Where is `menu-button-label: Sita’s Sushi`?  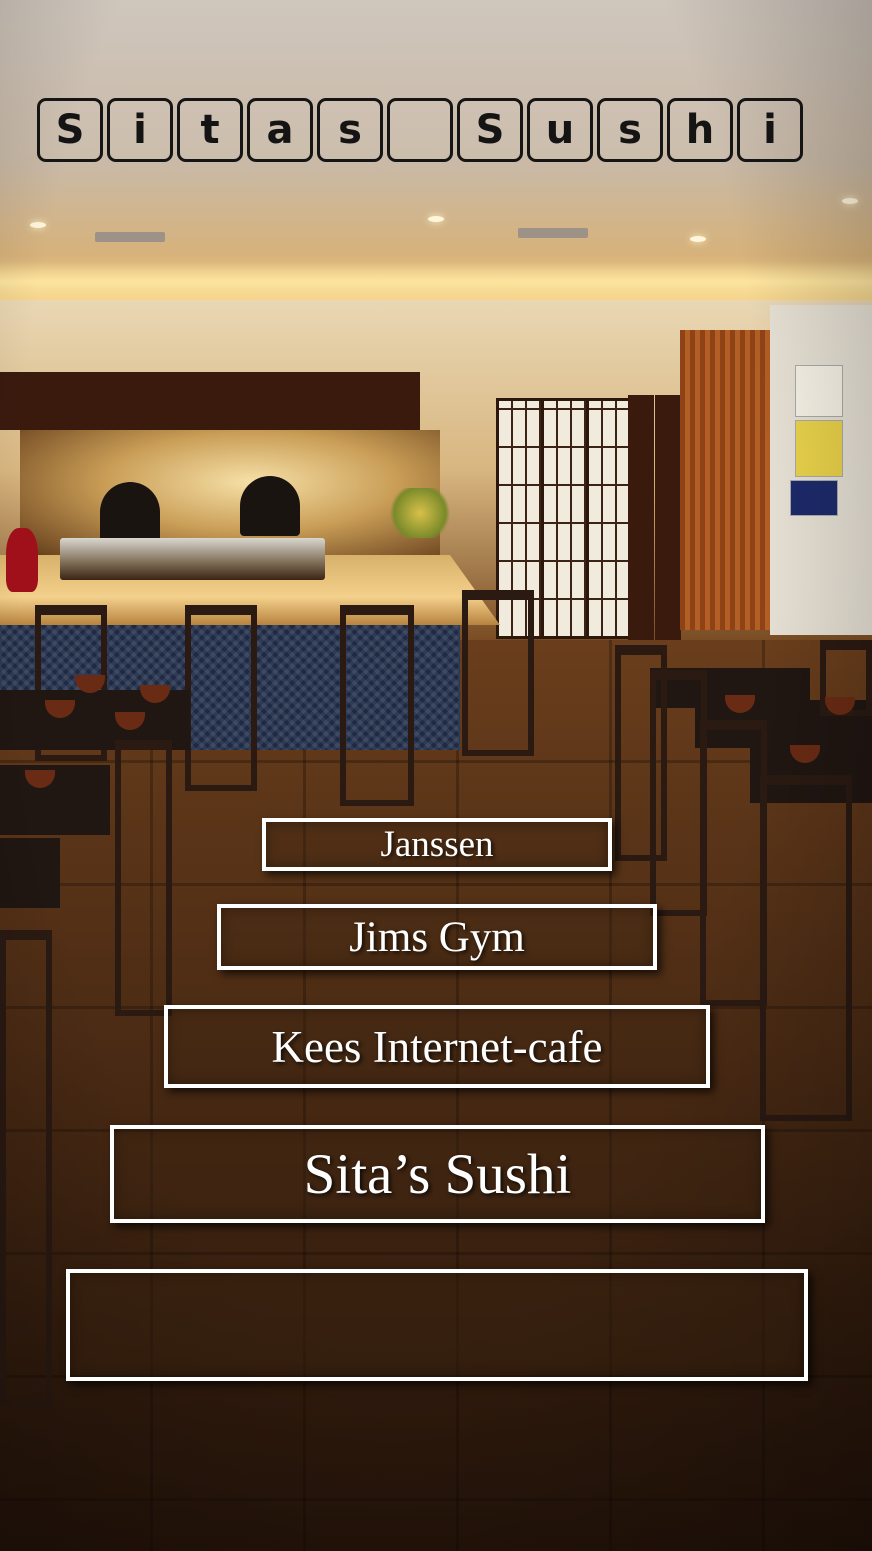 menu-button-label: Sita’s Sushi is located at coordinates (437, 1174).